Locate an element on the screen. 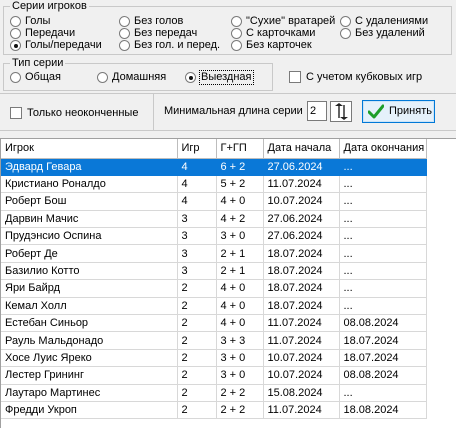 Image resolution: width=456 pixels, height=428 pixels. cell-start-date: 15.08.2024 is located at coordinates (301, 393).